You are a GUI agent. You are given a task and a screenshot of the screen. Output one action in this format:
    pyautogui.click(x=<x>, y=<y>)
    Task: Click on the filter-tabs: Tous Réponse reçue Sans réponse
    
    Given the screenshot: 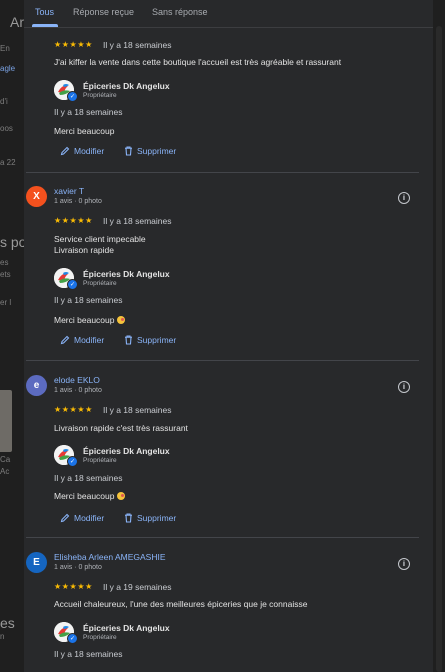 What is the action you would take?
    pyautogui.click(x=228, y=14)
    